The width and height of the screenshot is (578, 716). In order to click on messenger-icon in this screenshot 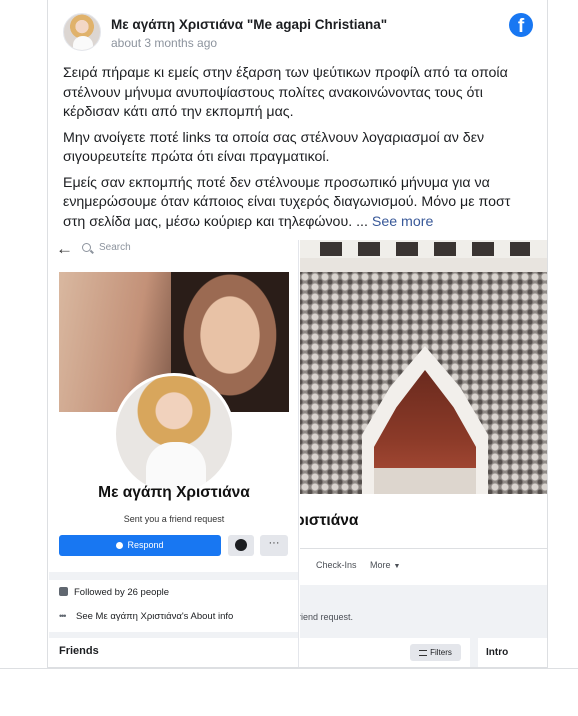, I will do `click(241, 545)`.